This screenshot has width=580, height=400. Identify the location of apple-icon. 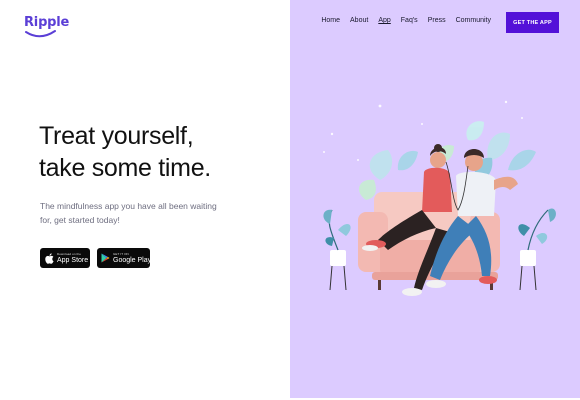
(49, 258).